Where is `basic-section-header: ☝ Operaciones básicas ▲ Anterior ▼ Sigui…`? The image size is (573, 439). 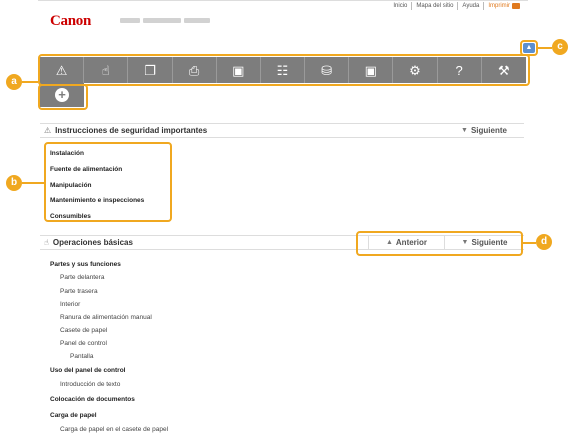 basic-section-header: ☝ Operaciones básicas ▲ Anterior ▼ Sigui… is located at coordinates (282, 242).